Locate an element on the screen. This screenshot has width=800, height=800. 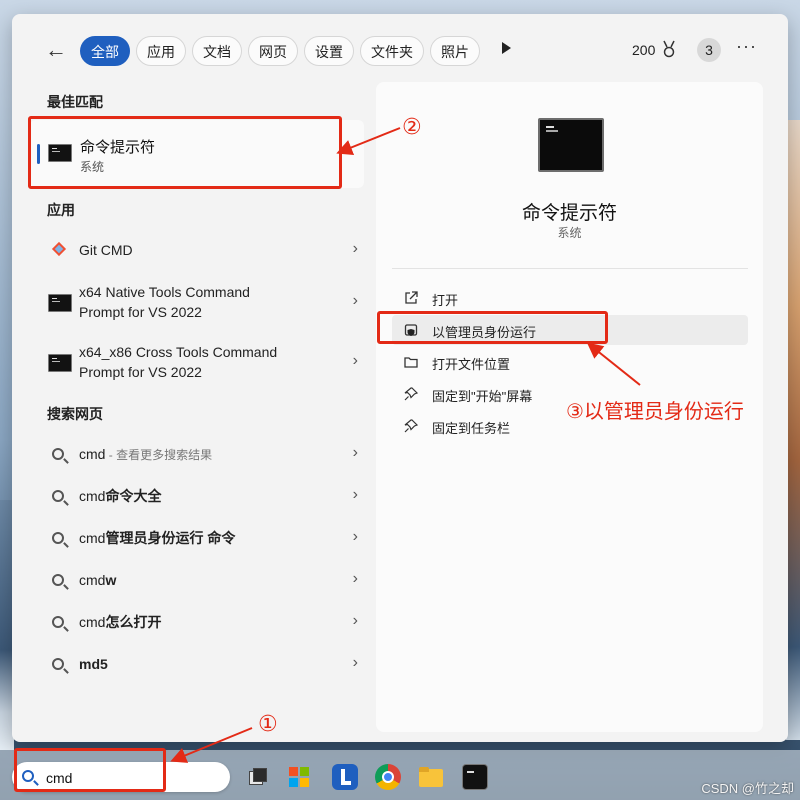
app-git-cmd: Git CMD › is located at coordinates (197, 250).